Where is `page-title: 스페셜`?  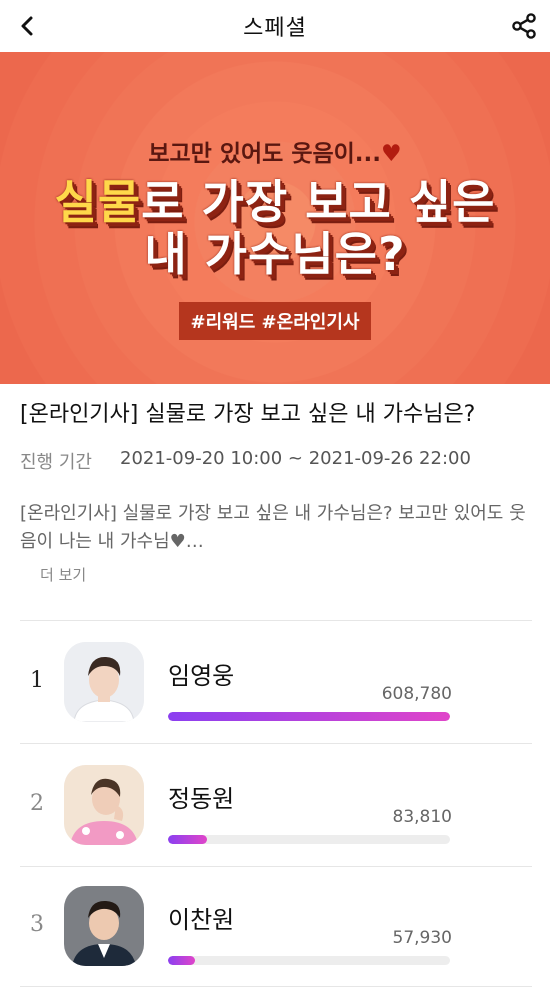
page-title: 스페셜 is located at coordinates (275, 28).